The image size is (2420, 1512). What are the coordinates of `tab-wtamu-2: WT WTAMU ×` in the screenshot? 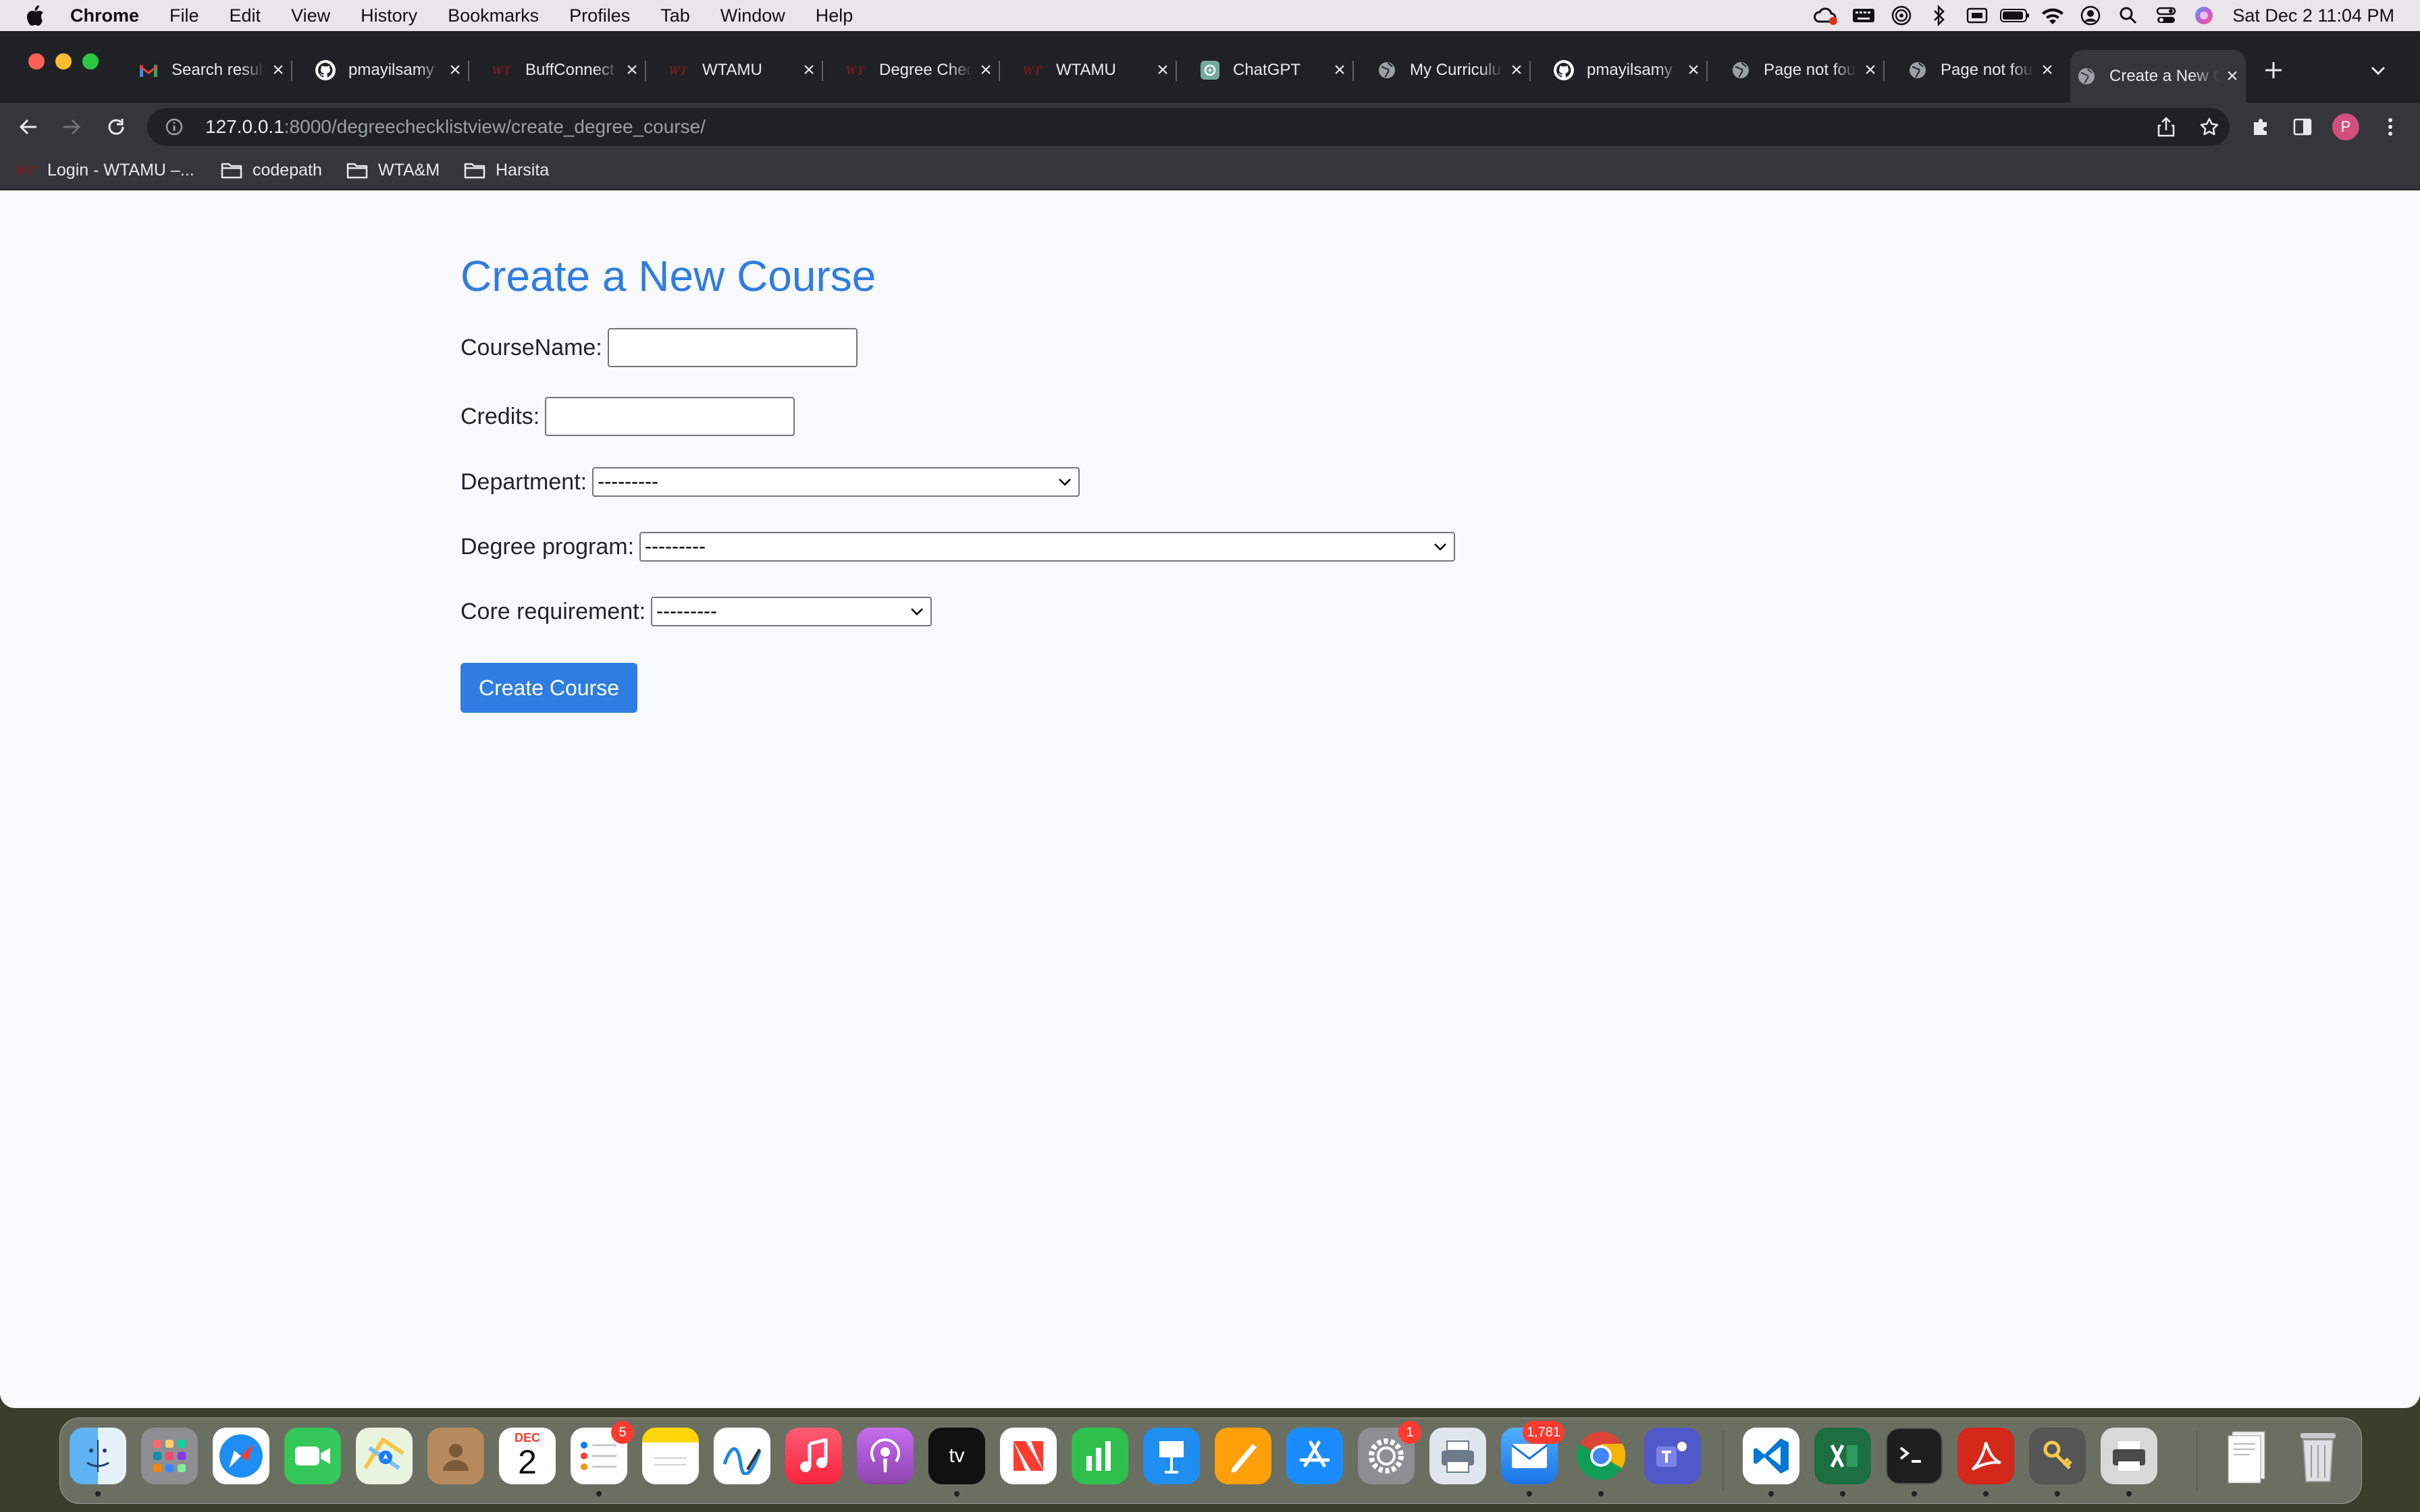 It's located at (1097, 70).